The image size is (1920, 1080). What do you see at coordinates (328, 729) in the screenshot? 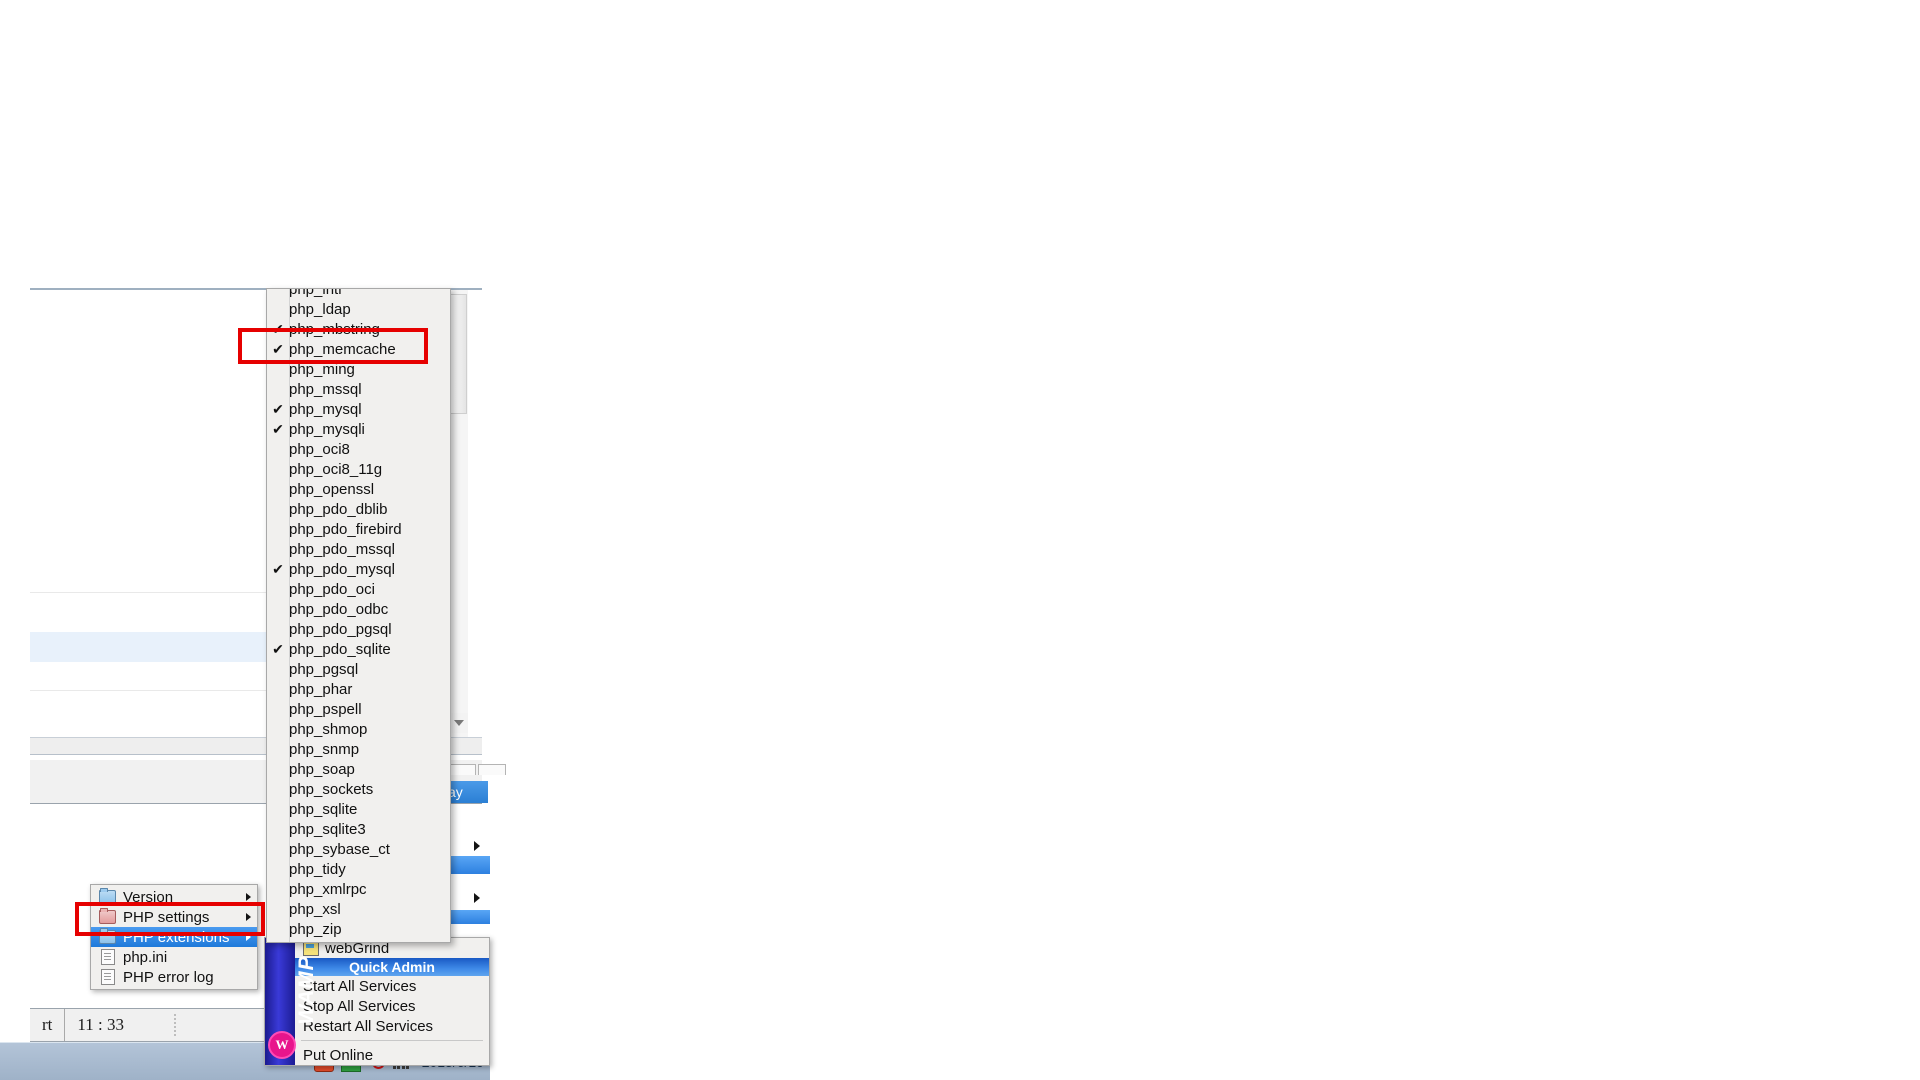
I see `extension-item-label: php_shmop` at bounding box center [328, 729].